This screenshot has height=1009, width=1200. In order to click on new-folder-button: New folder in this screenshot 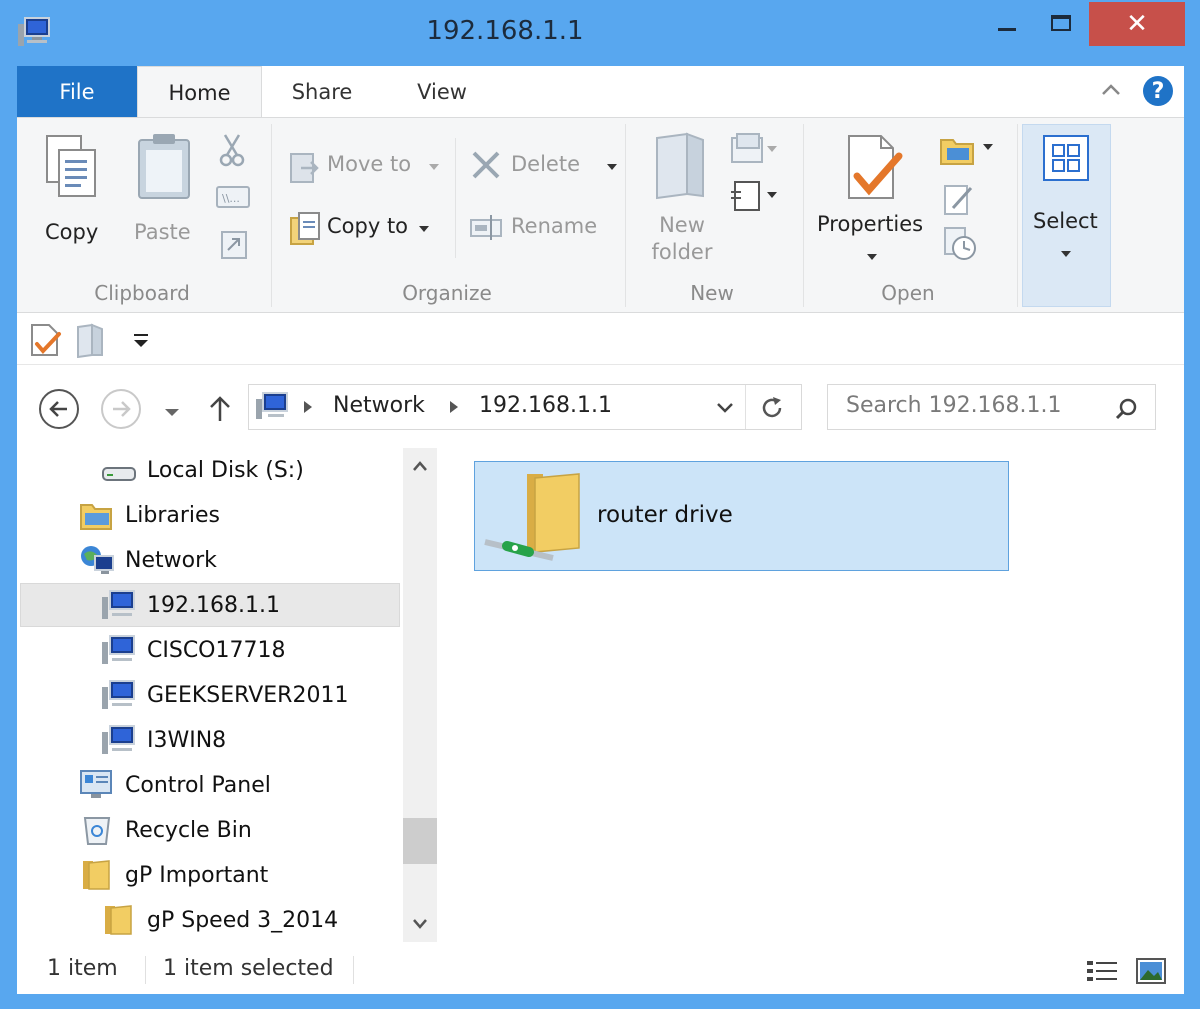, I will do `click(682, 198)`.